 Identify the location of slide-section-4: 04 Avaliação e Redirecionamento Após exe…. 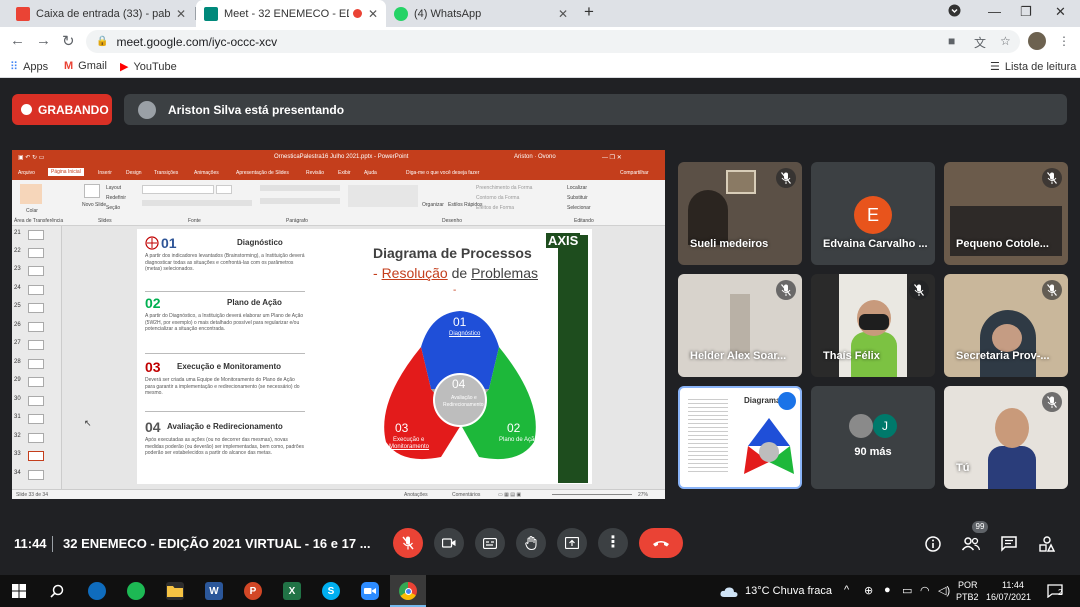
(225, 449).